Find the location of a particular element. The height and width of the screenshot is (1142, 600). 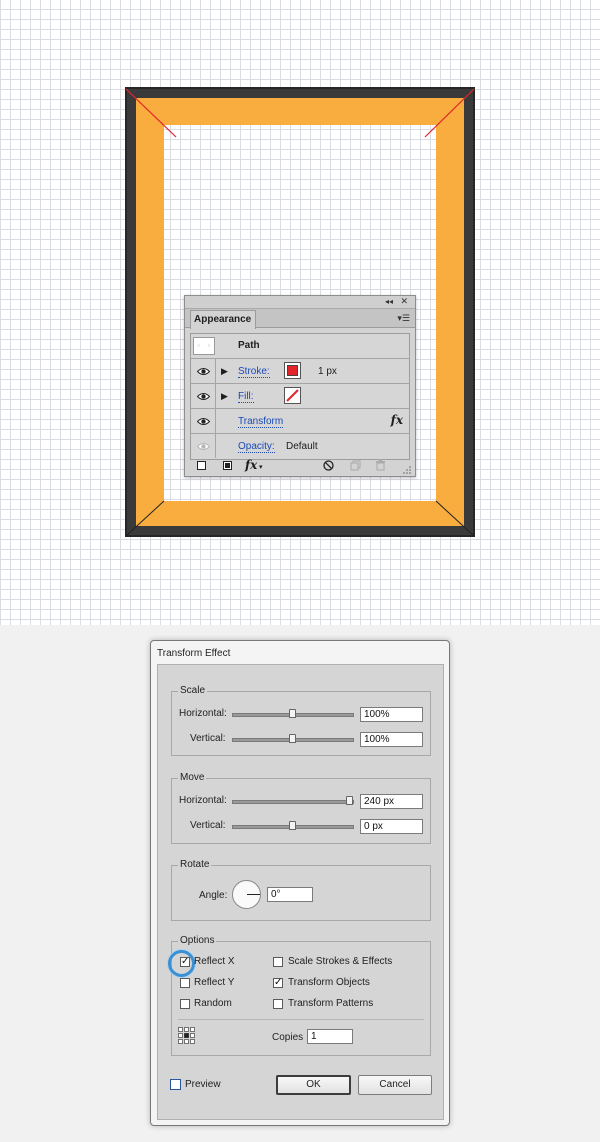

reference-point-locator-icon is located at coordinates (186, 1037).